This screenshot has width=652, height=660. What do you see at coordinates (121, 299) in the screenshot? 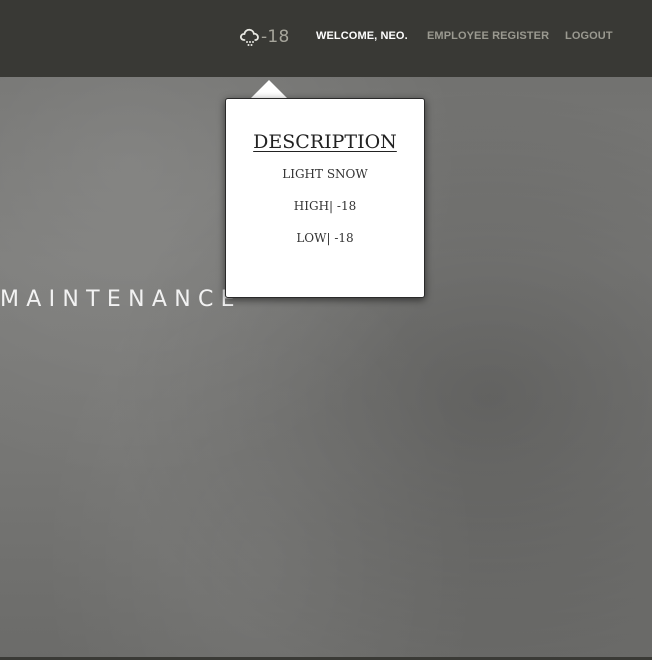
I see `hero-title: MAINTENANCE` at bounding box center [121, 299].